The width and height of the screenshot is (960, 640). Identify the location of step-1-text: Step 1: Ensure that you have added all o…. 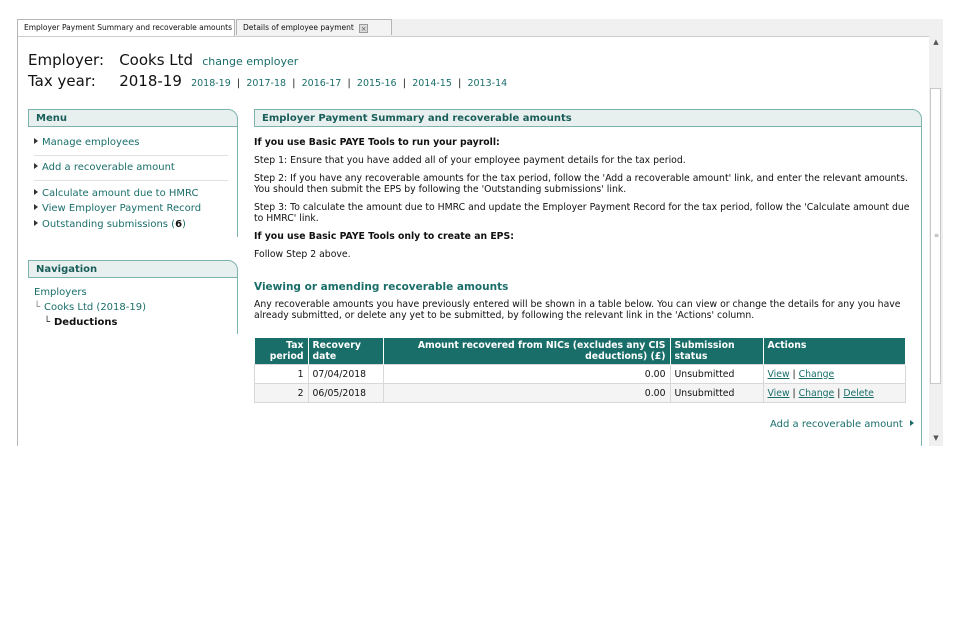
(470, 160).